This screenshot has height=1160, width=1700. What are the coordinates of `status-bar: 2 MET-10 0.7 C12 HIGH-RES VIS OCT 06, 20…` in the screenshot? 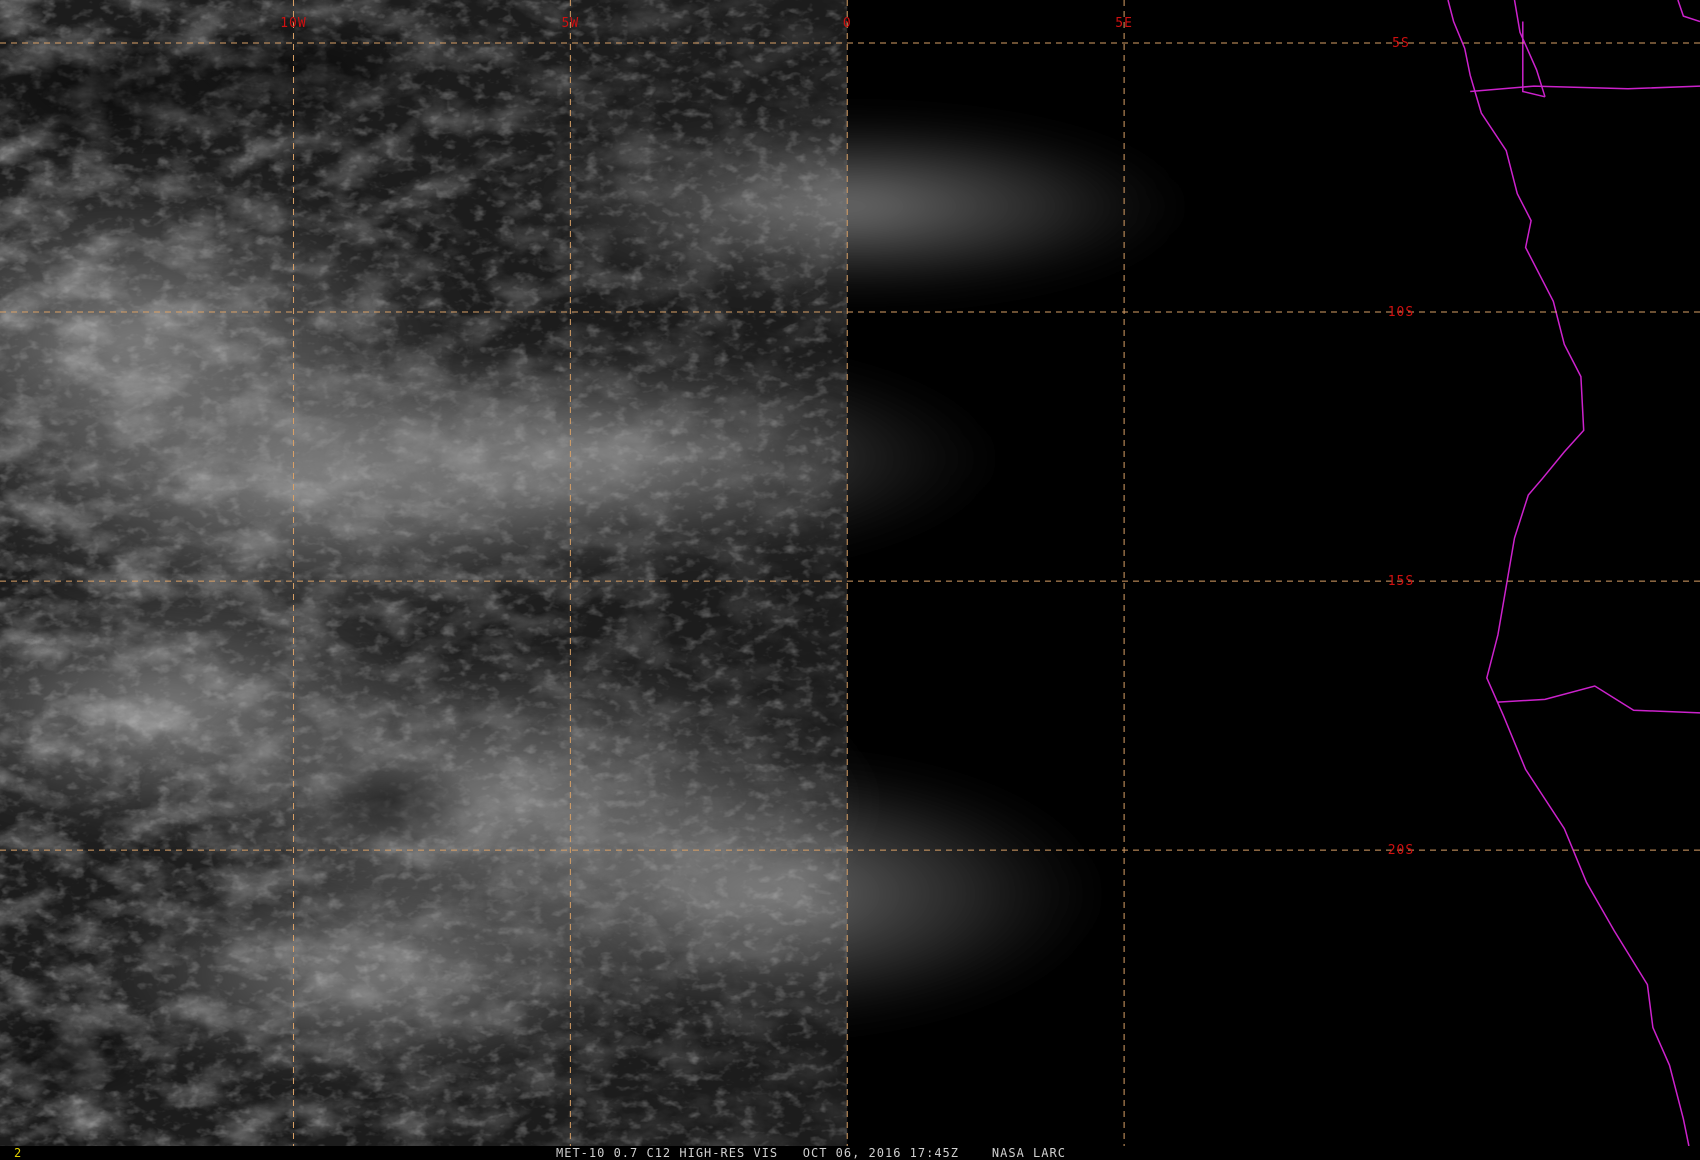 It's located at (850, 1153).